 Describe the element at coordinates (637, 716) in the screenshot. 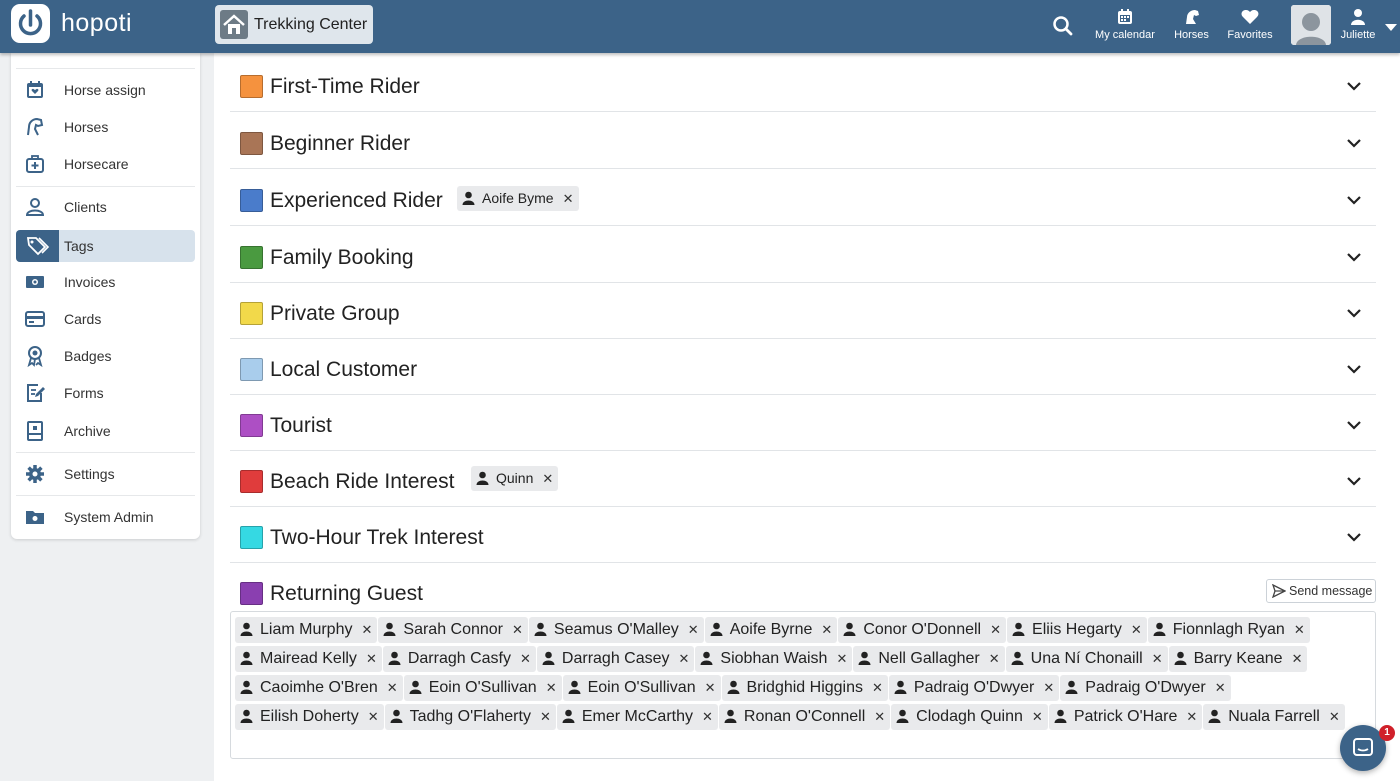

I see `member-chip: Emer McCarthy ✕` at that location.